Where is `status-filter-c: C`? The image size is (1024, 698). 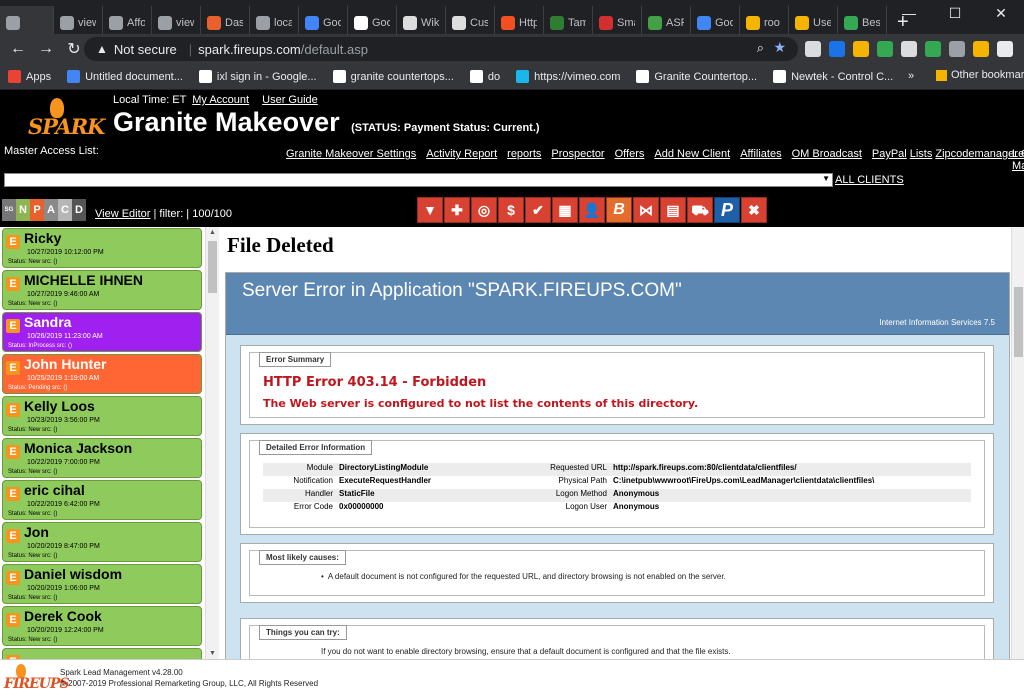 status-filter-c: C is located at coordinates (65, 210).